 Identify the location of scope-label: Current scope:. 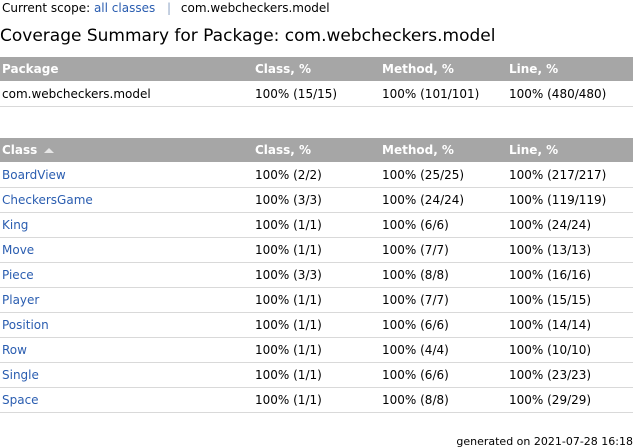
(46, 8).